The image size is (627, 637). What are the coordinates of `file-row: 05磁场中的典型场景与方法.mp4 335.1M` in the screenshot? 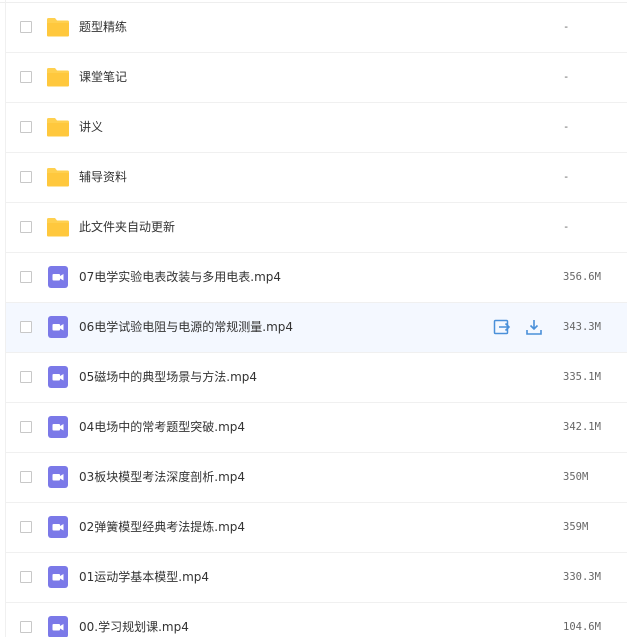 It's located at (316, 378).